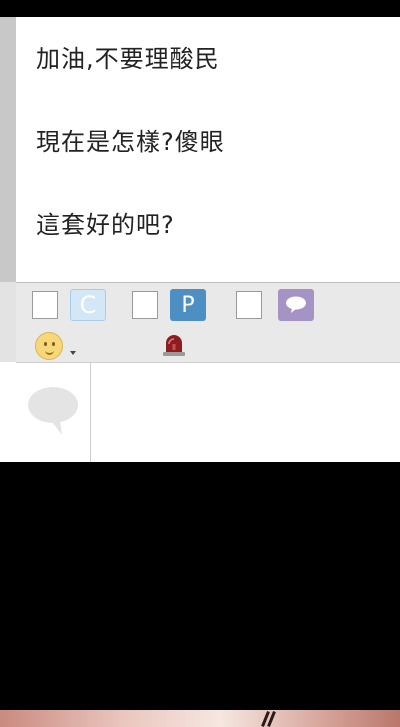  What do you see at coordinates (8, 149) in the screenshot?
I see `left-scroll-strip` at bounding box center [8, 149].